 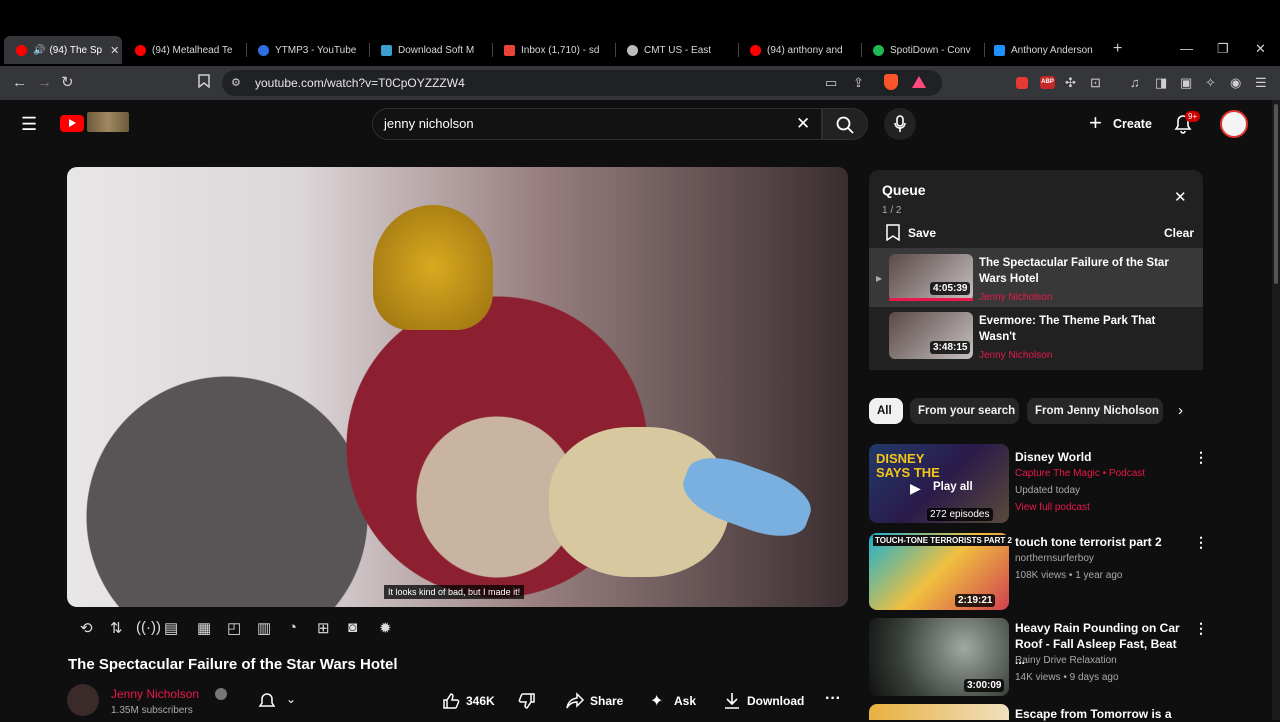 What do you see at coordinates (833, 699) in the screenshot?
I see `more-actions-icon: ···` at bounding box center [833, 699].